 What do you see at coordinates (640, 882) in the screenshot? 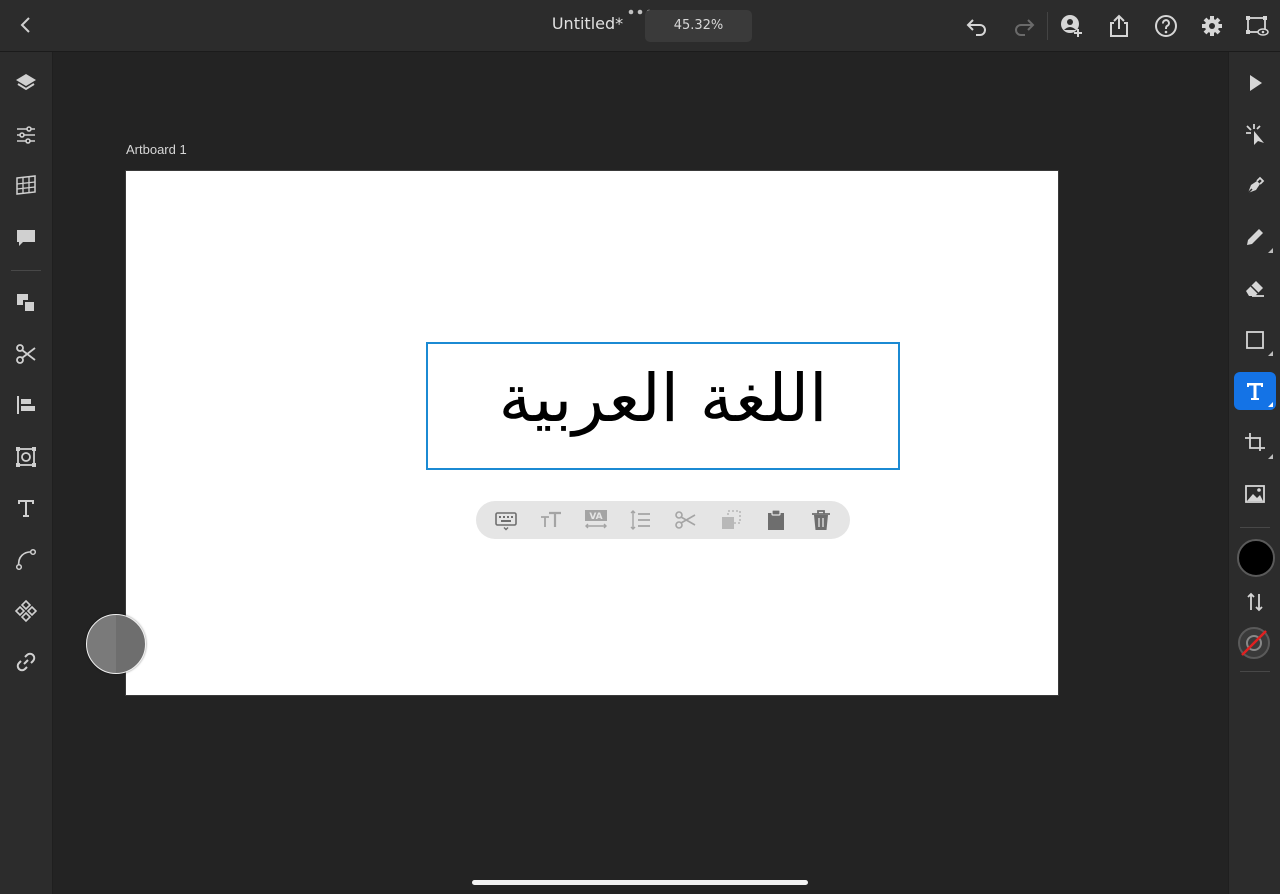
I see `home-indicator` at bounding box center [640, 882].